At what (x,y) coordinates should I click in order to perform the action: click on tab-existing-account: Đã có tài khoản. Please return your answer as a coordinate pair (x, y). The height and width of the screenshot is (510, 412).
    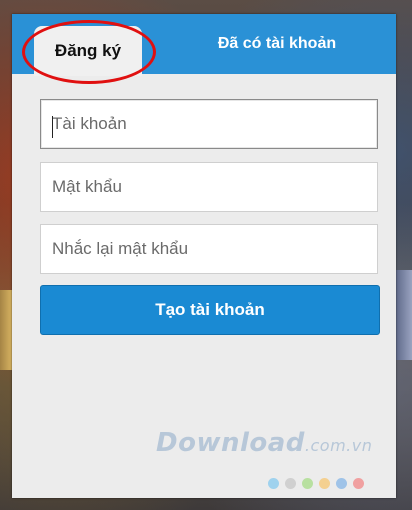
    Looking at the image, I should click on (277, 44).